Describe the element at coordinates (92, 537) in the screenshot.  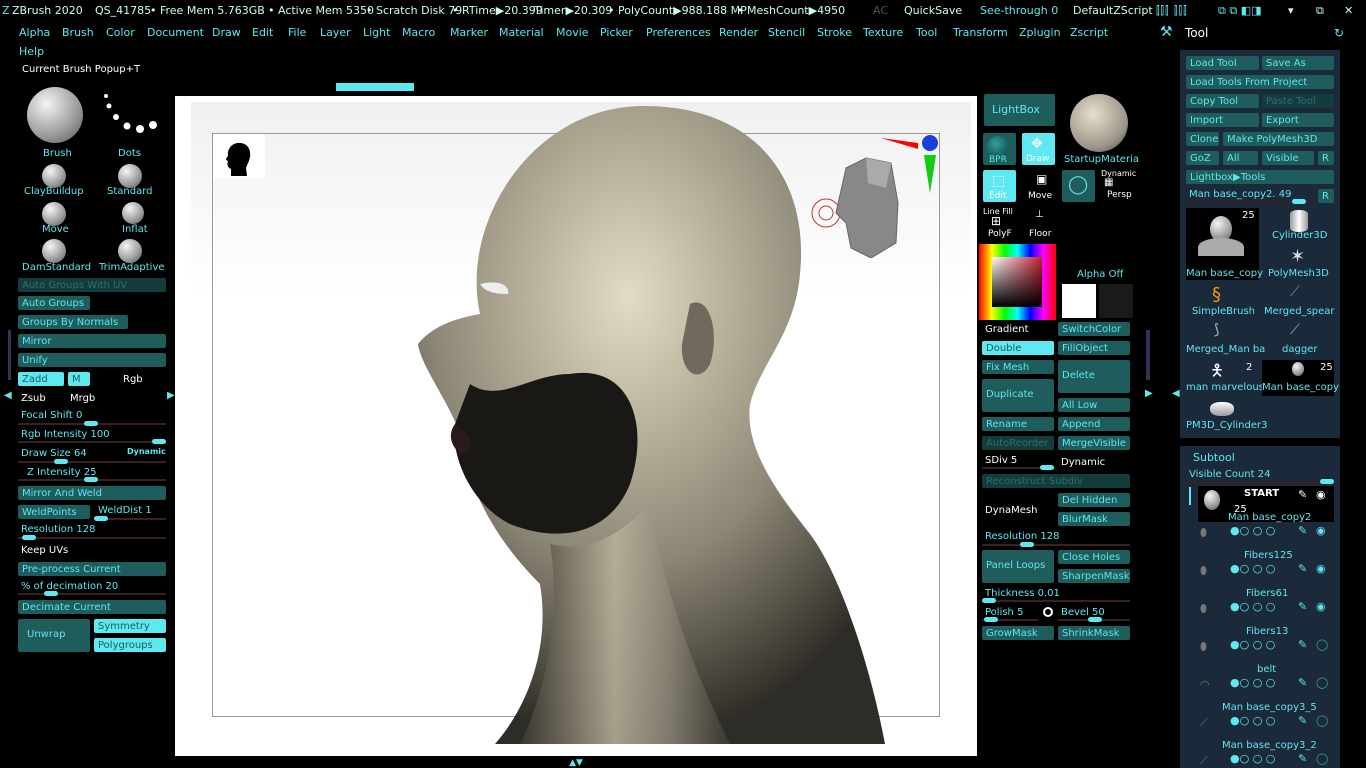
I see `resolution-slider` at that location.